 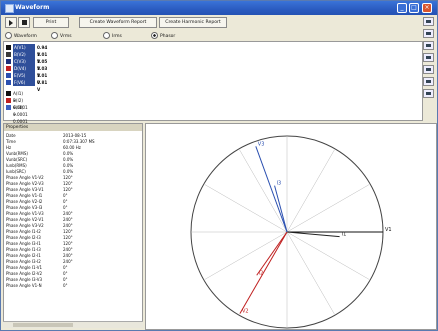 I want to click on series-value: 0.81 V, so click(x=42, y=86).